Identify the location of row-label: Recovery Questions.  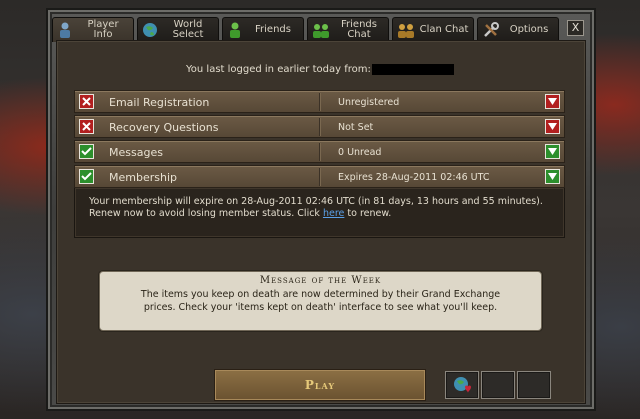
(164, 127).